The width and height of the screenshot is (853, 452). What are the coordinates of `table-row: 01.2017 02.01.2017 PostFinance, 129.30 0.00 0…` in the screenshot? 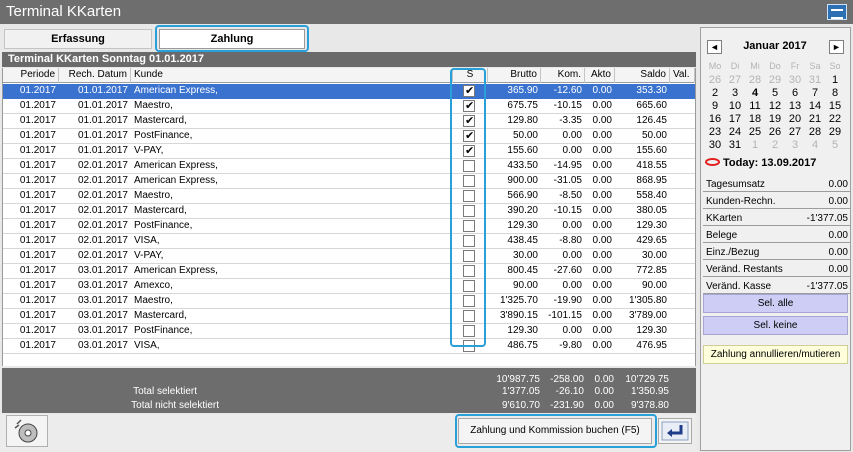 It's located at (349, 226).